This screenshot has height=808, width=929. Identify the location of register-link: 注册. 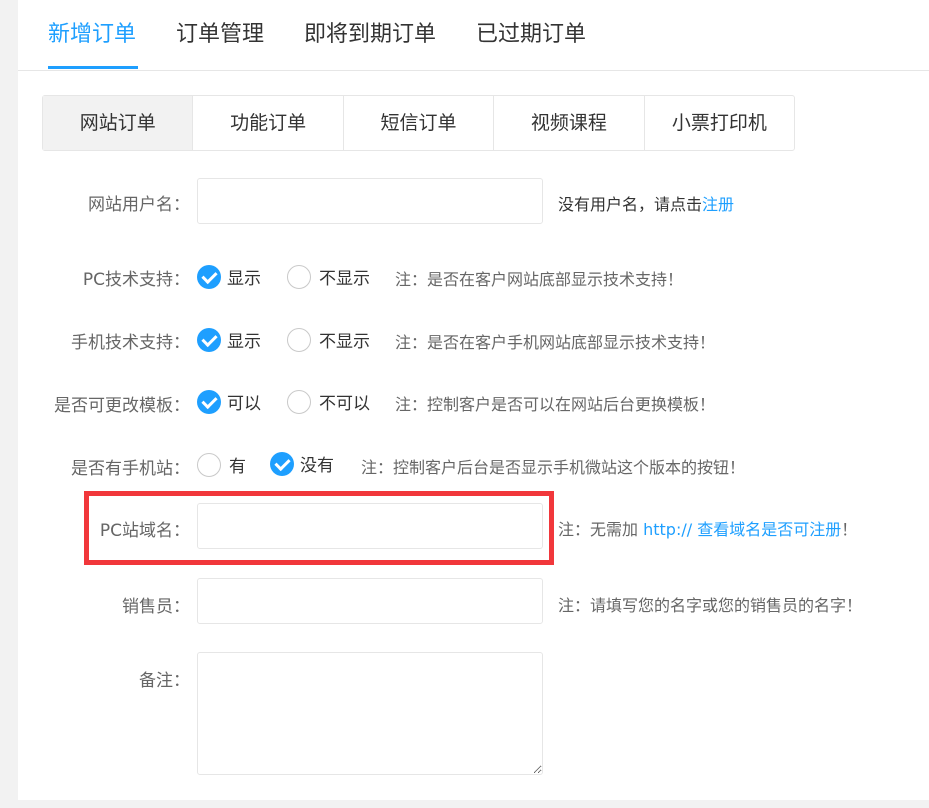
(718, 204).